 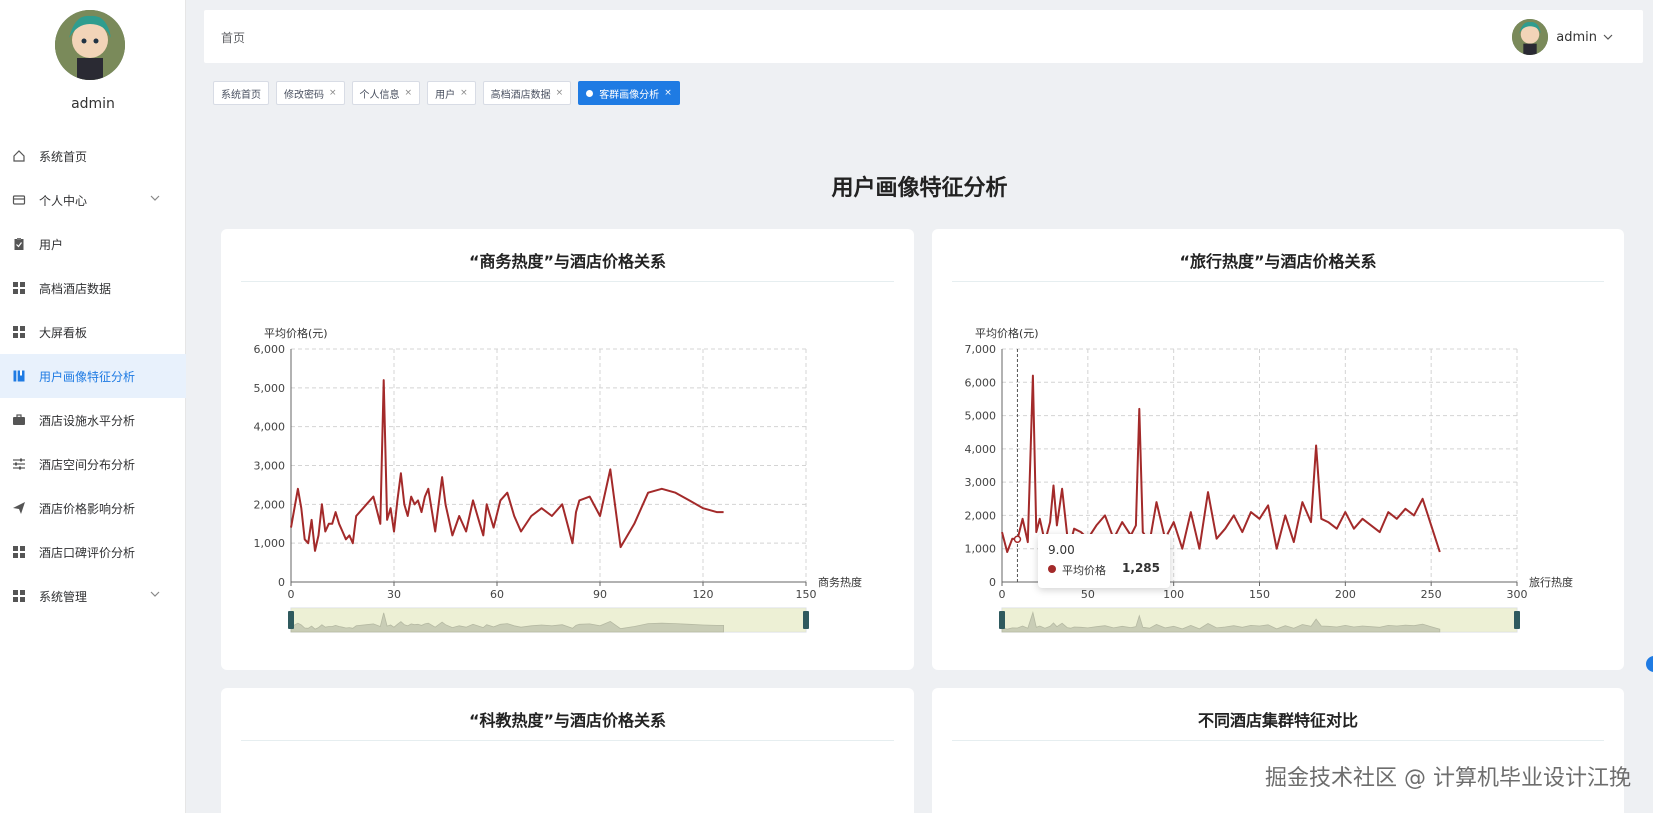 I want to click on tab-label: 系统首页, so click(x=241, y=95).